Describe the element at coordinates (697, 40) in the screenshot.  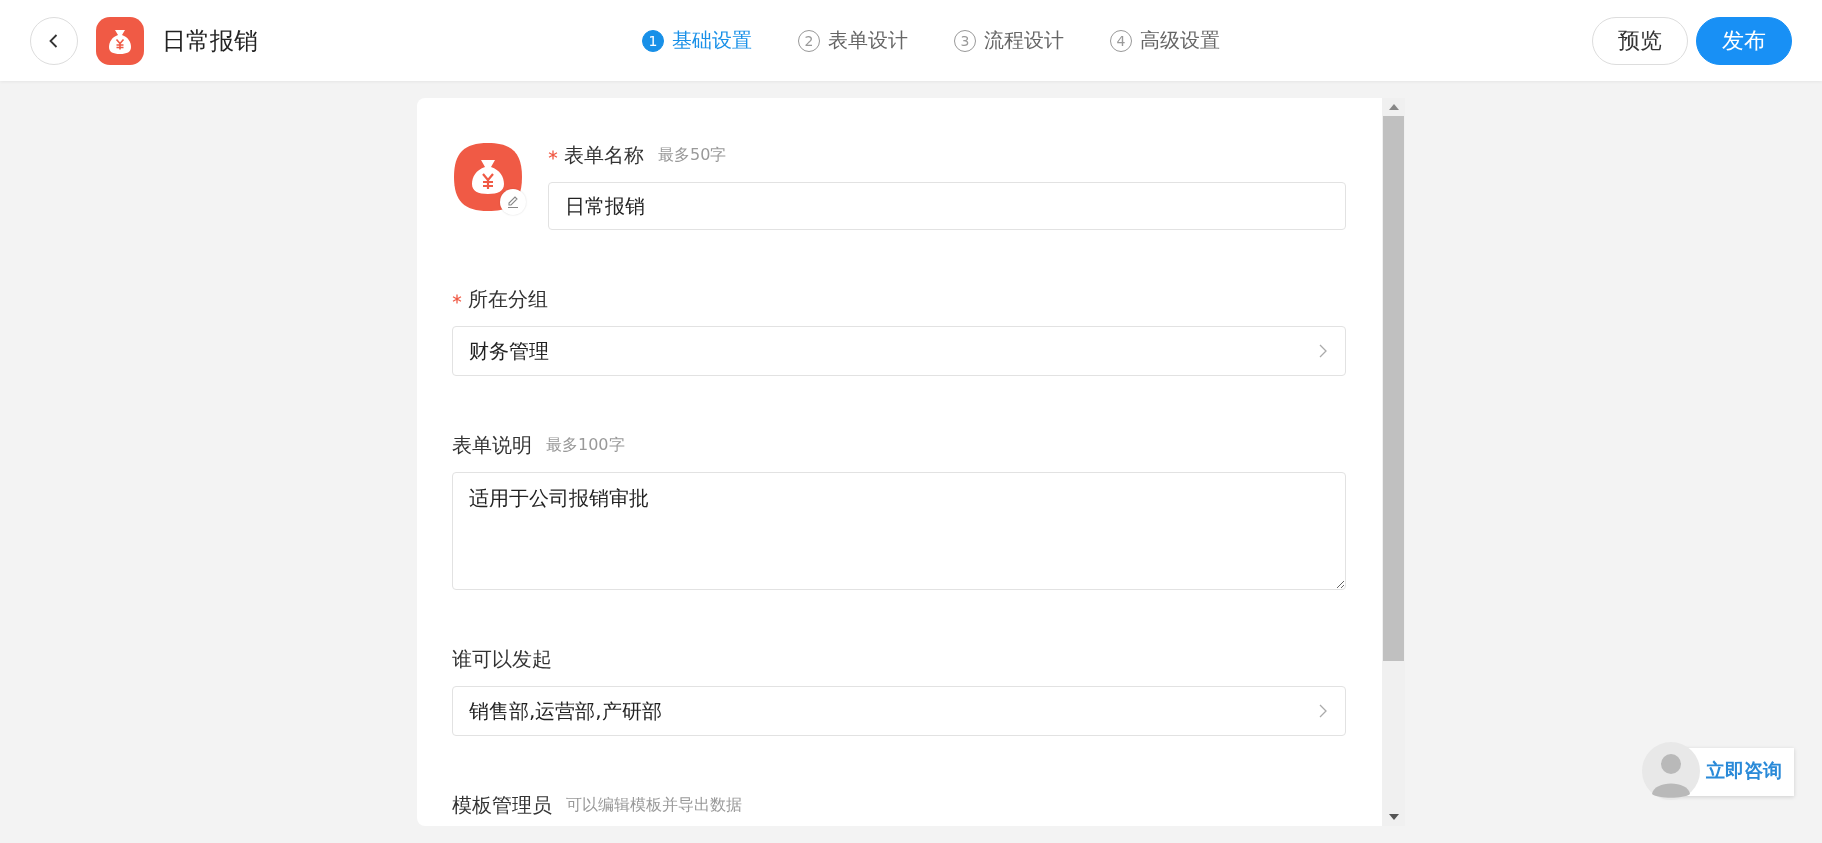
I see `step-tab: 1 基础设置` at that location.